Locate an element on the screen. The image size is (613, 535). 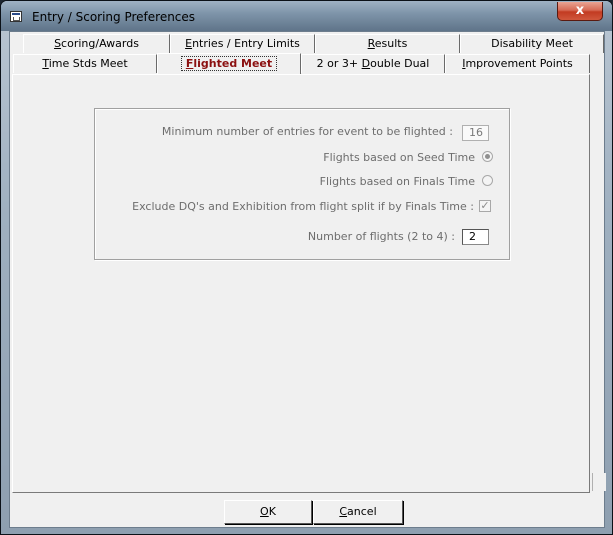
tab-label: ouble Dual is located at coordinates (400, 63).